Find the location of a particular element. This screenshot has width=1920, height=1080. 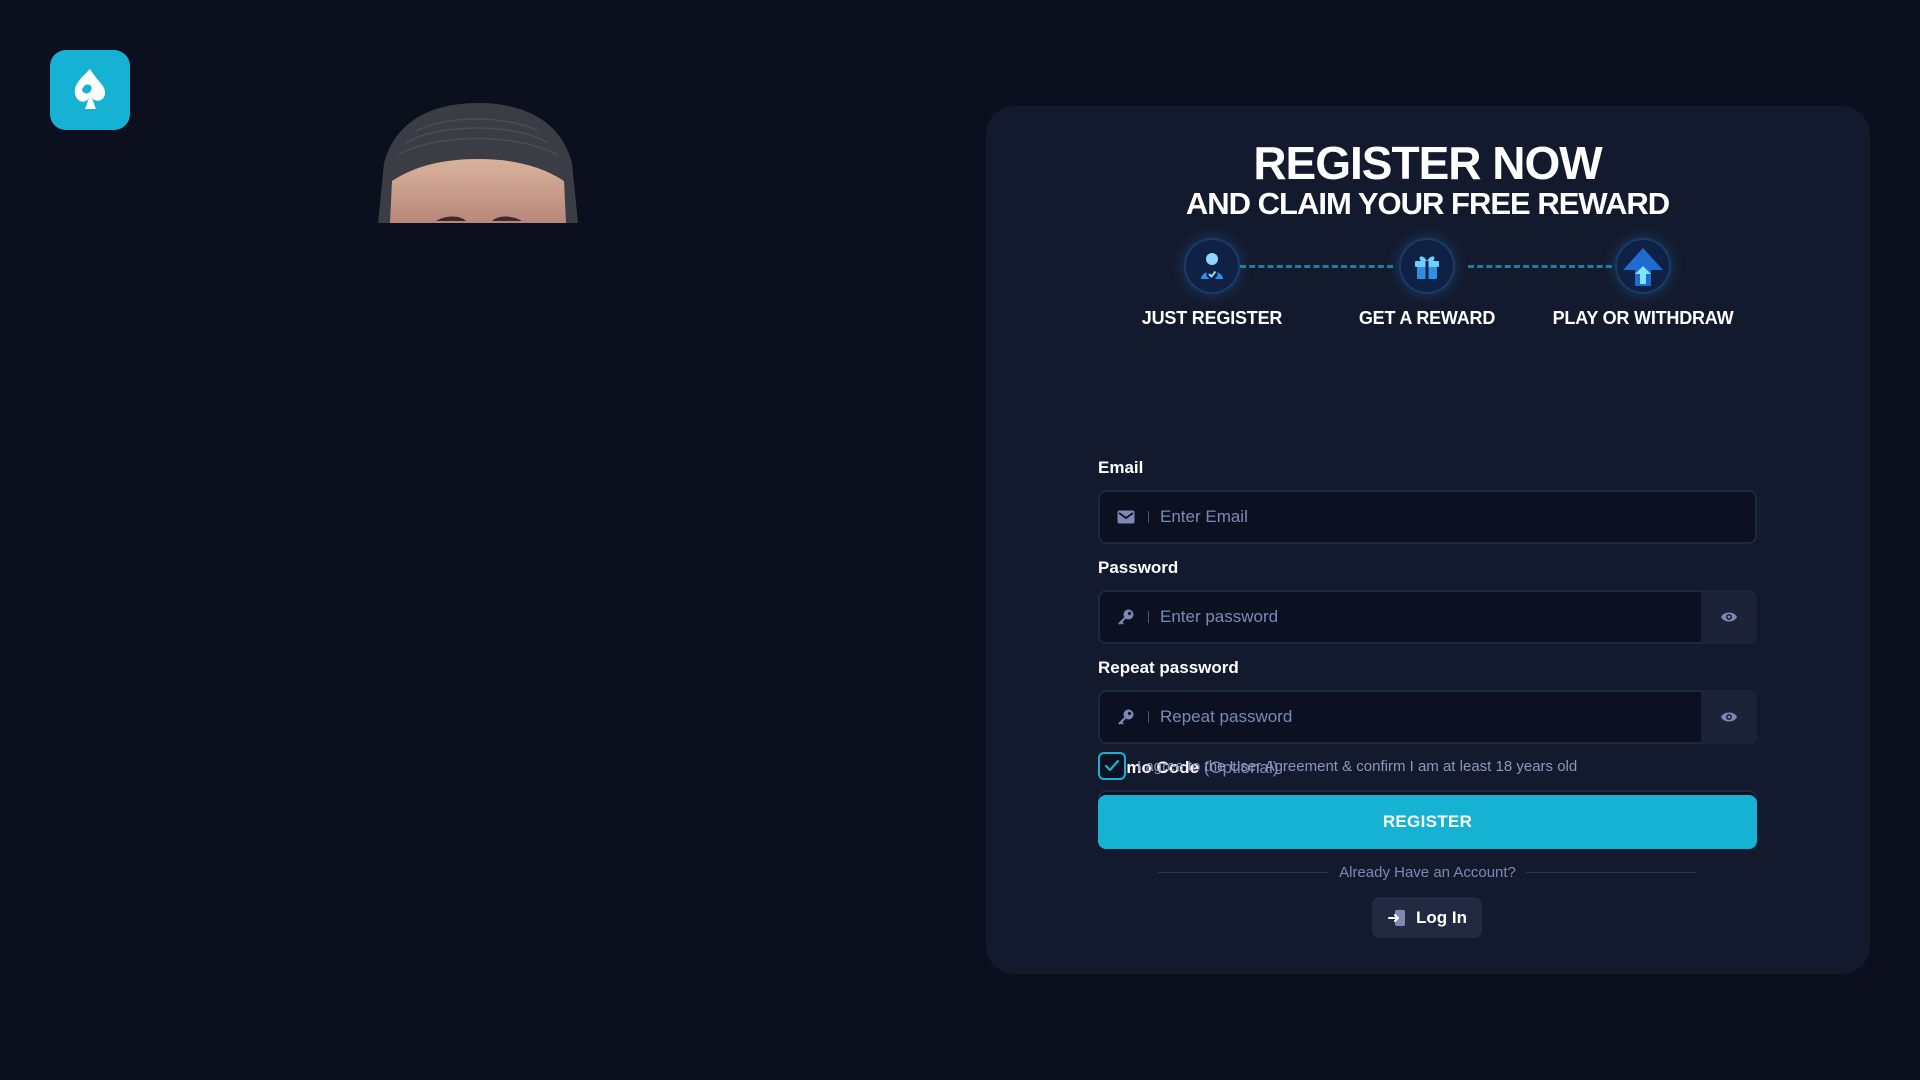

toggle-repeat-password-visibility is located at coordinates (1729, 717).